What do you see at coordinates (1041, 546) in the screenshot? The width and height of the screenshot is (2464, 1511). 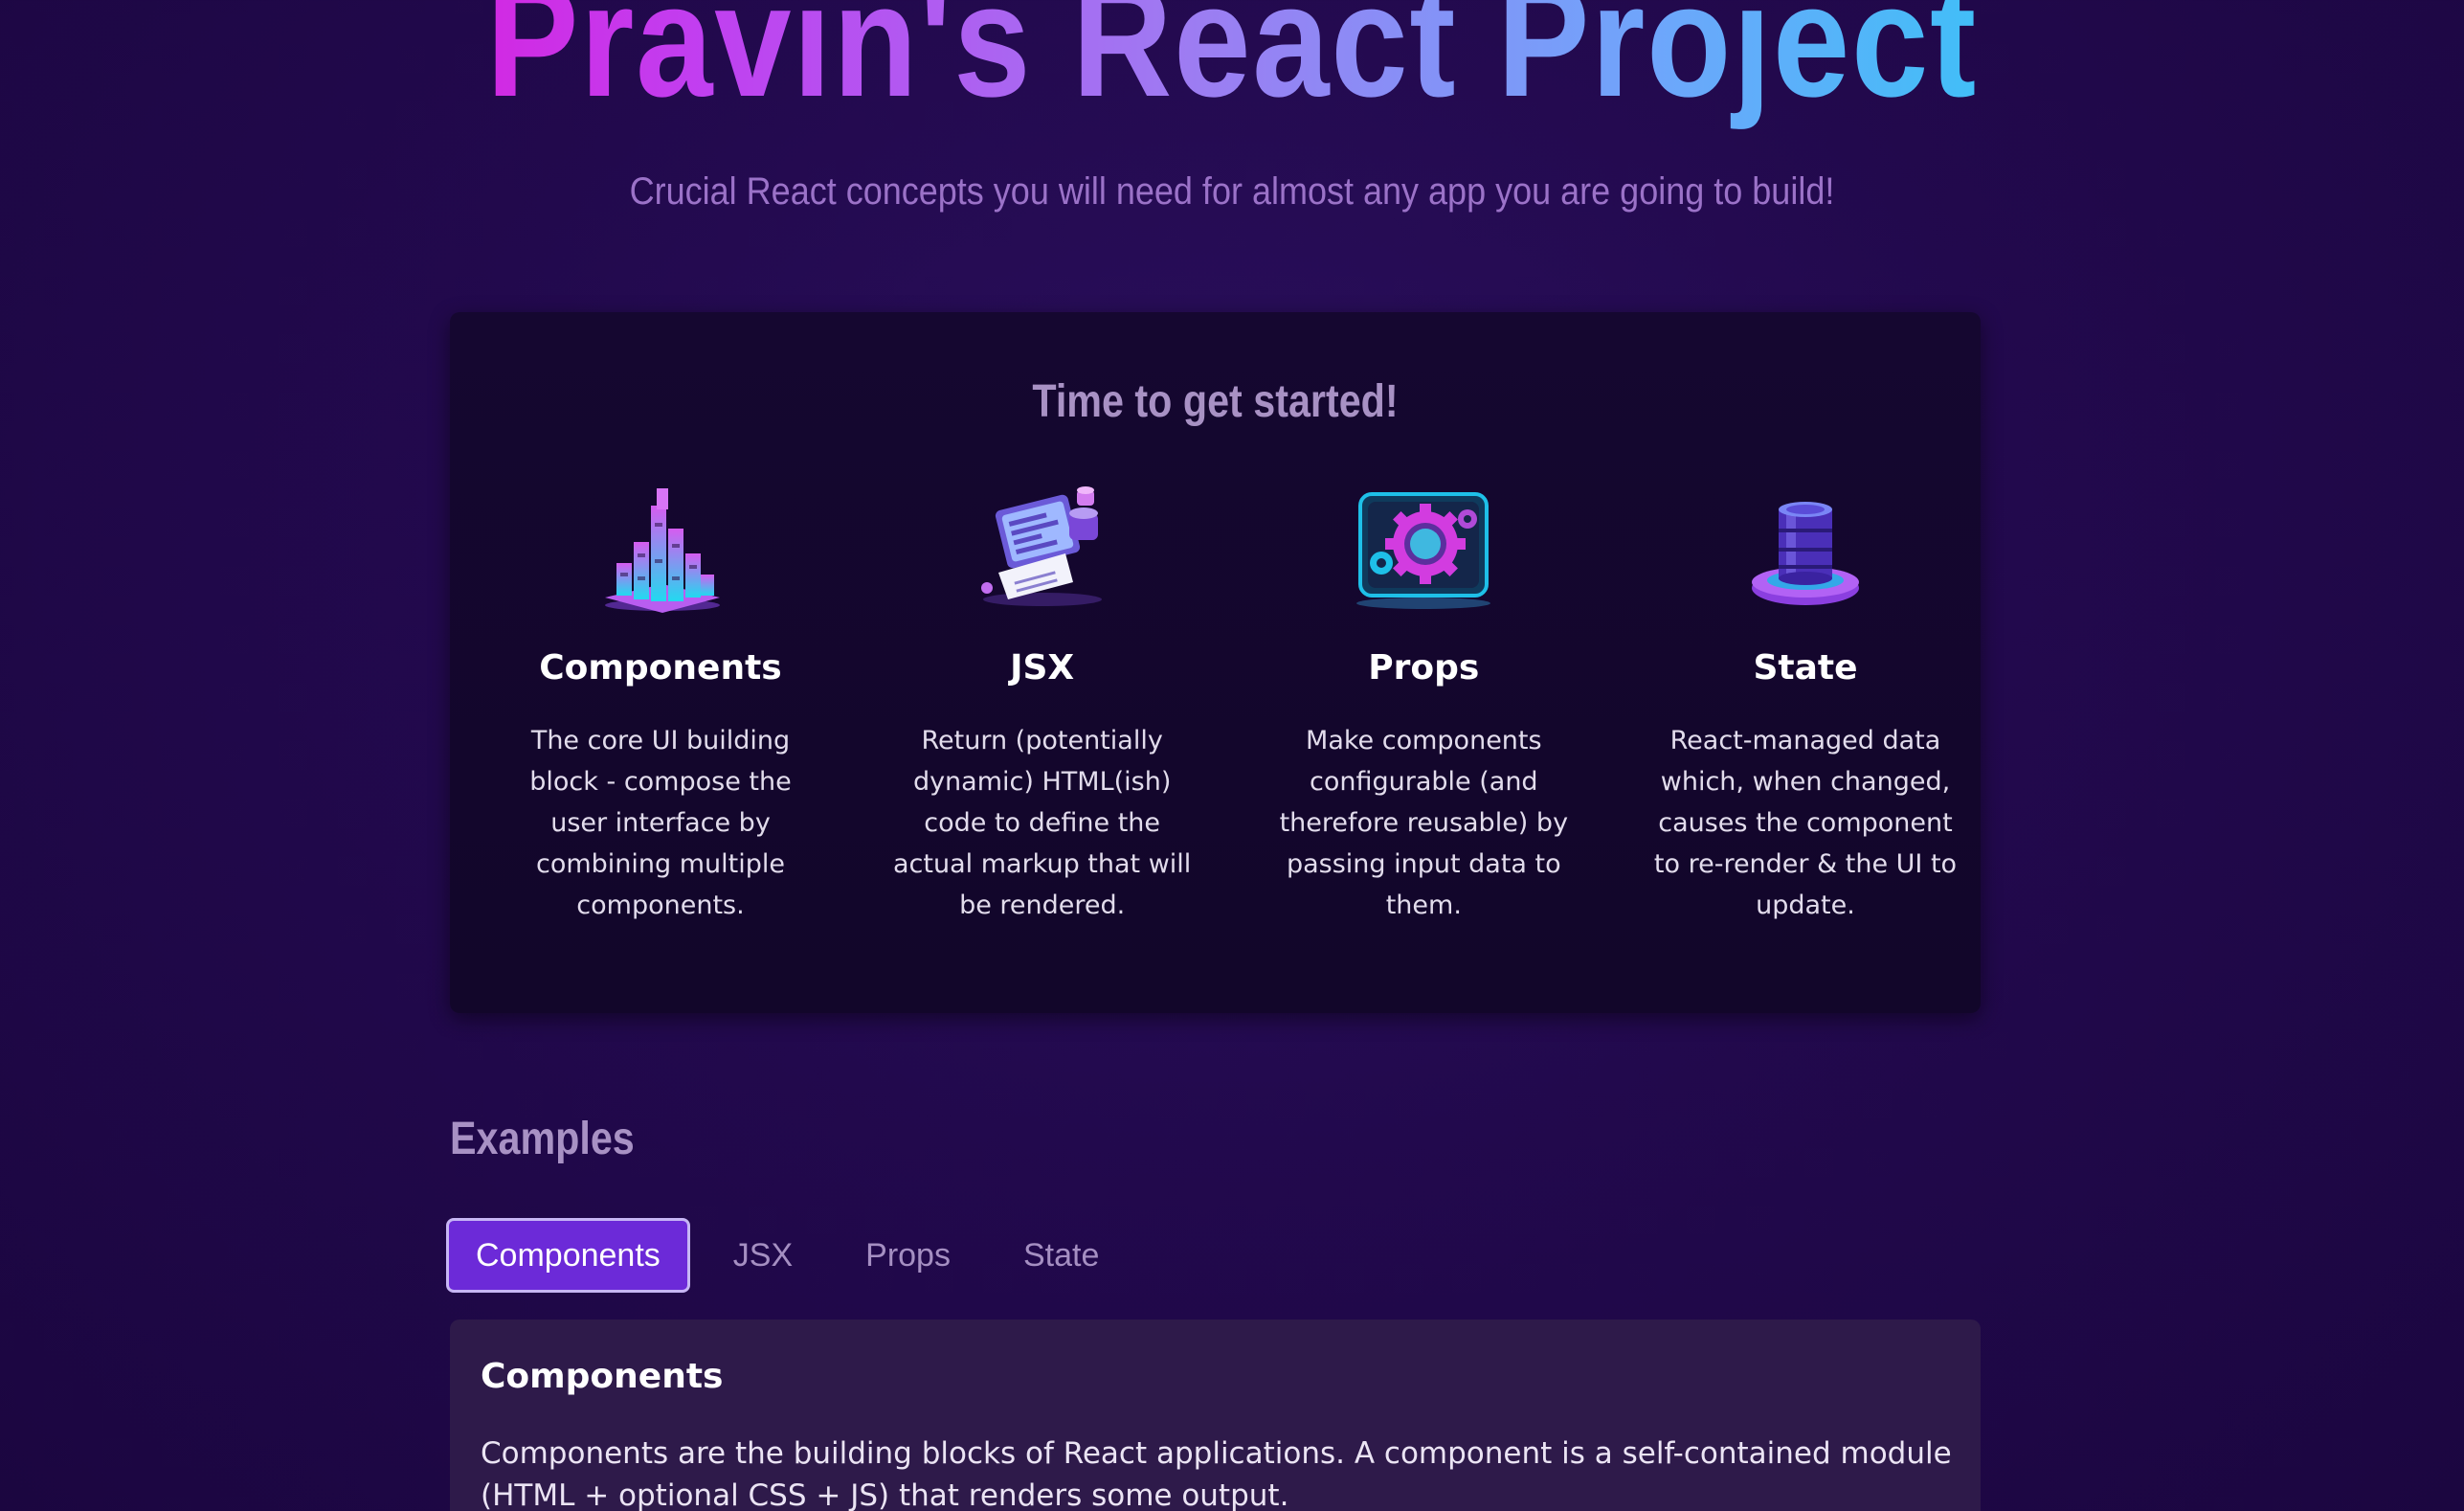 I see `jsx-document-icon` at bounding box center [1041, 546].